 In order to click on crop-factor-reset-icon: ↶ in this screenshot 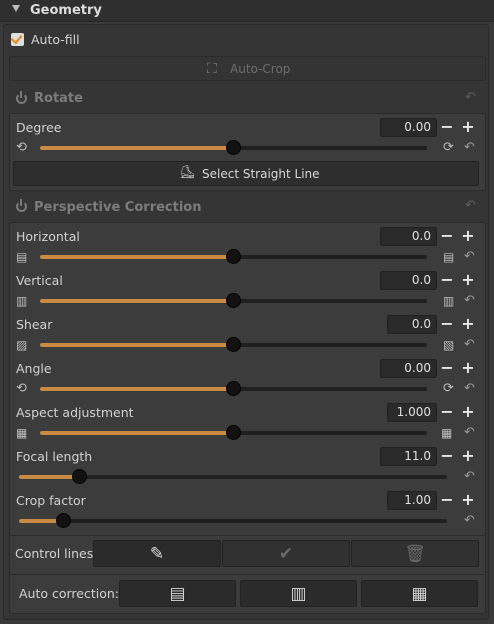, I will do `click(469, 520)`.